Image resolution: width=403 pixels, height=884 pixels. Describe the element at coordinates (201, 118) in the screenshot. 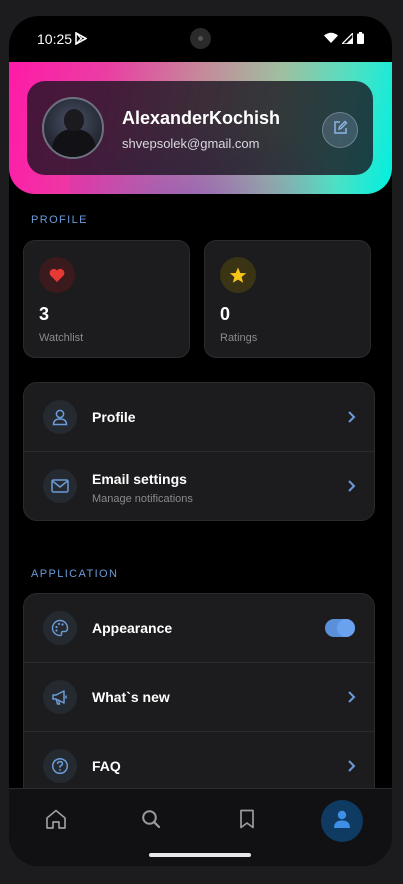

I see `user-name: AlexanderKochish` at that location.